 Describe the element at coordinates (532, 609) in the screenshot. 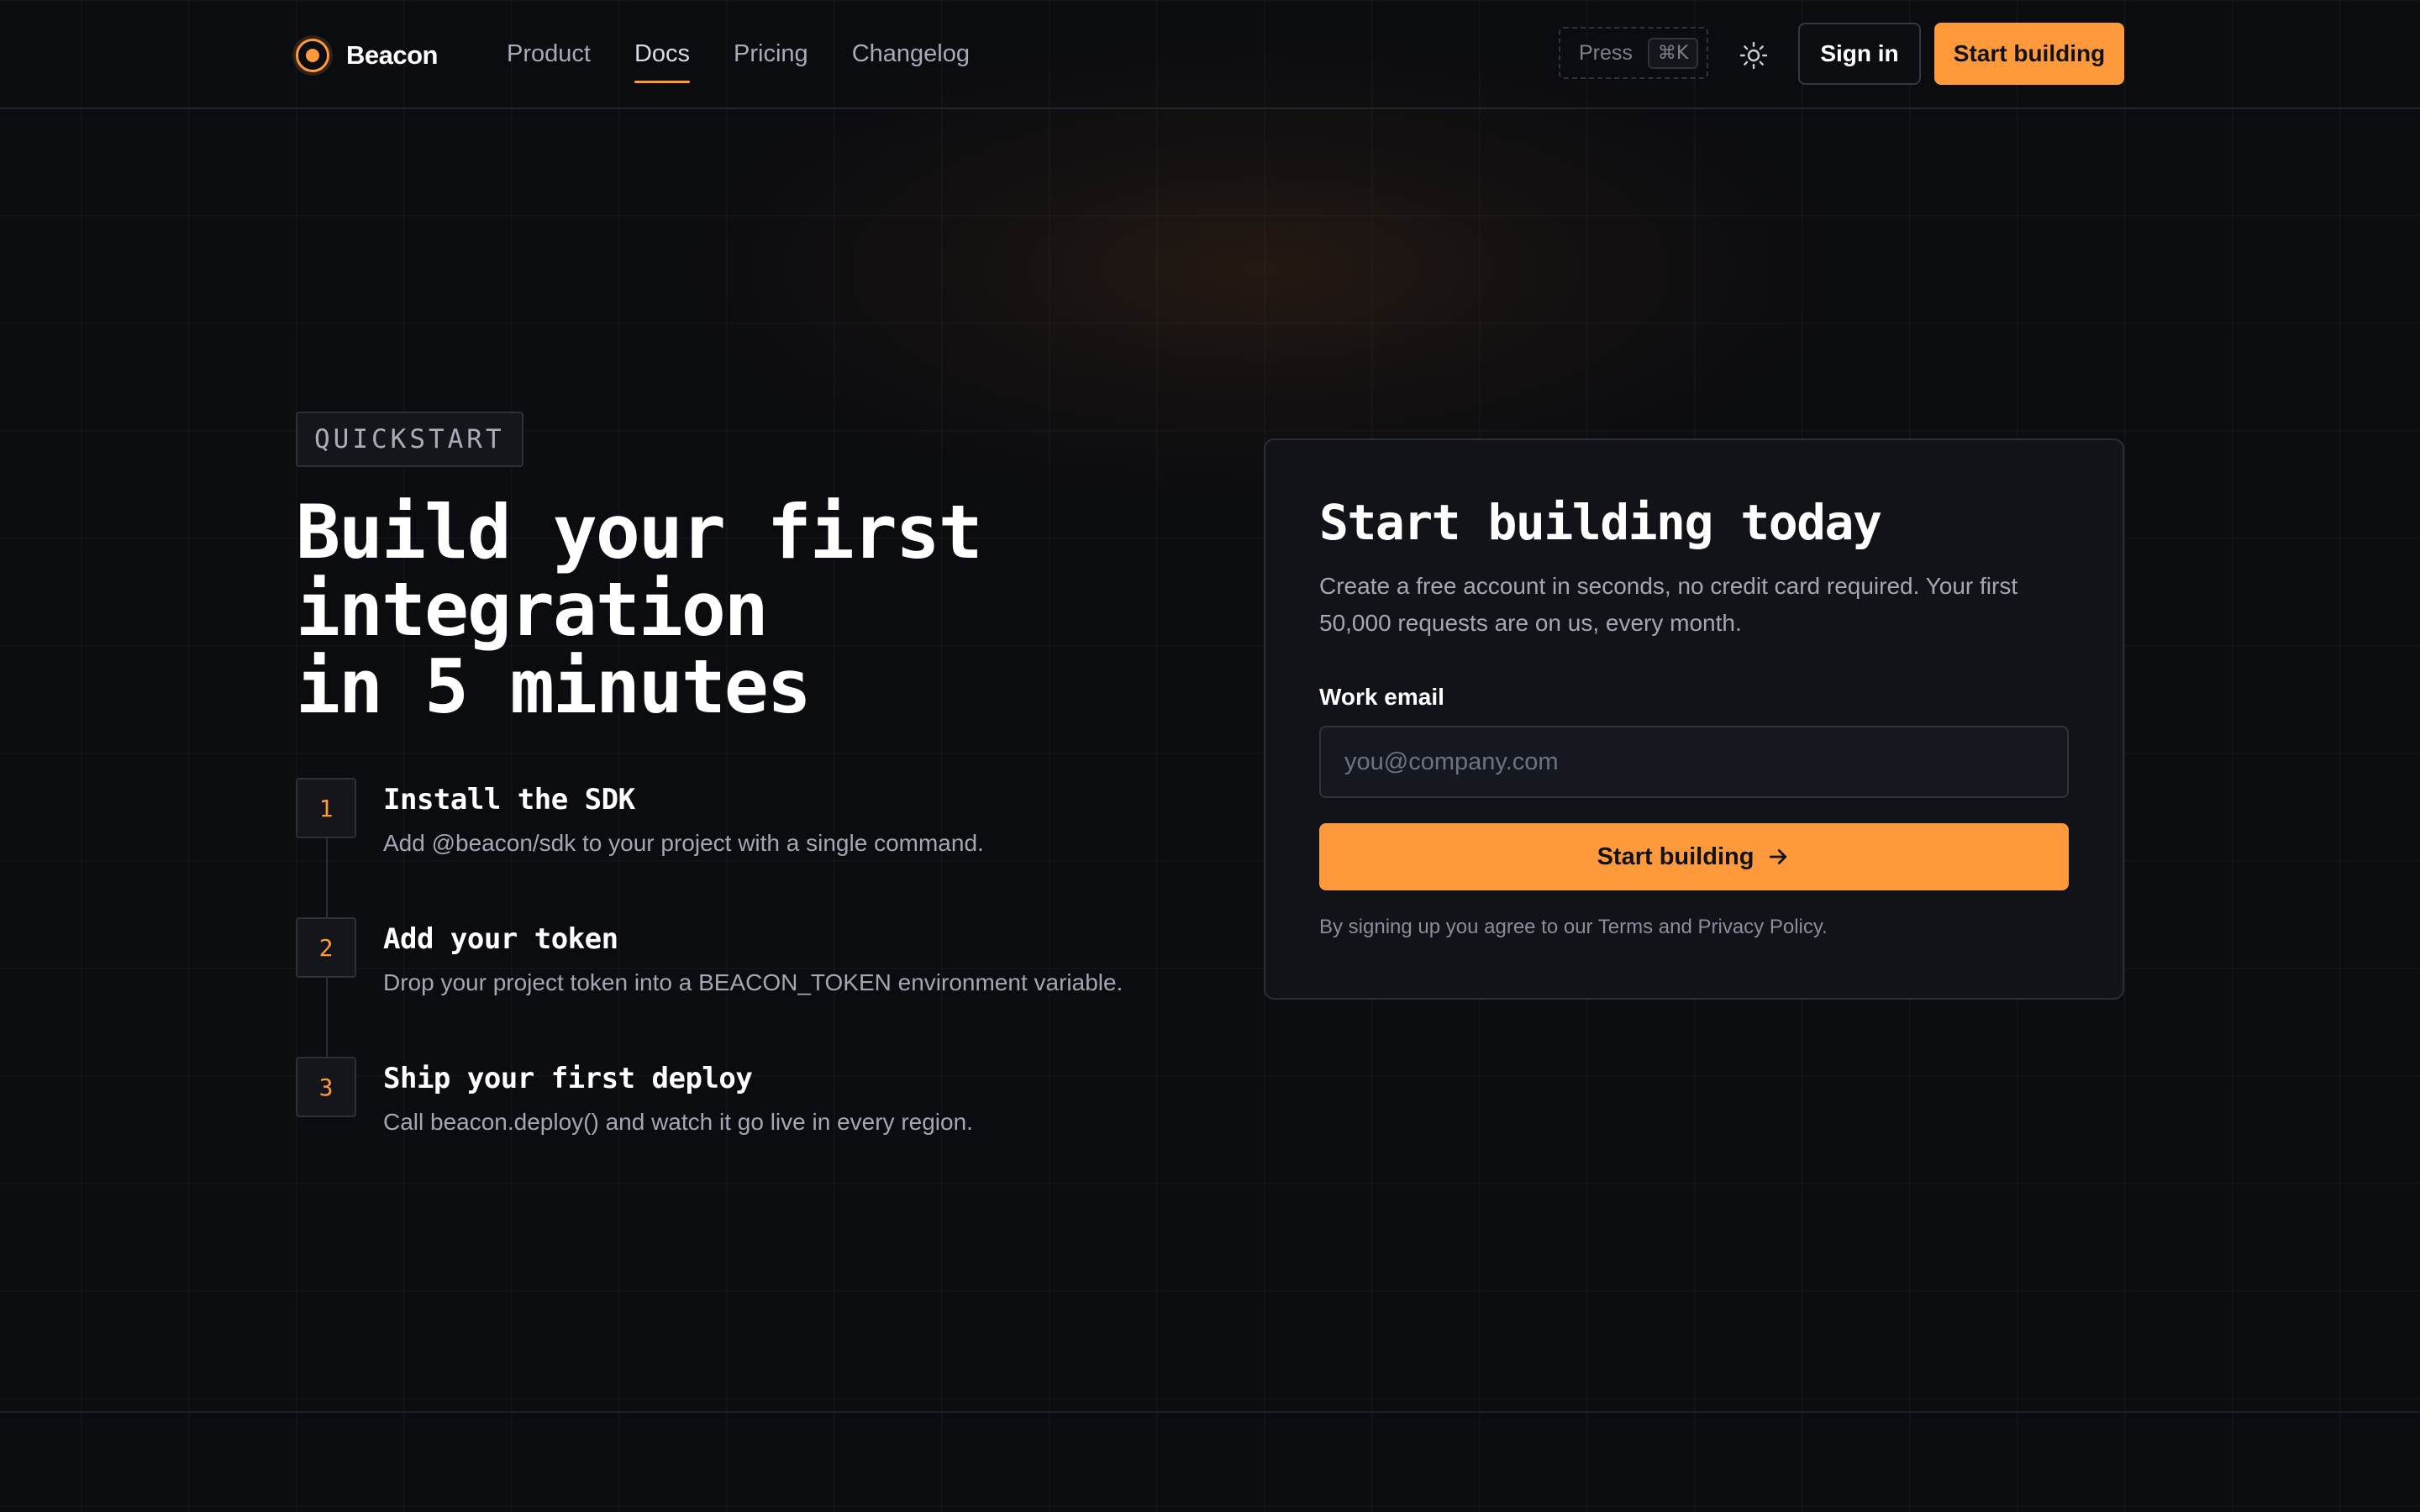

I see `hero-title-line-2: integration` at that location.